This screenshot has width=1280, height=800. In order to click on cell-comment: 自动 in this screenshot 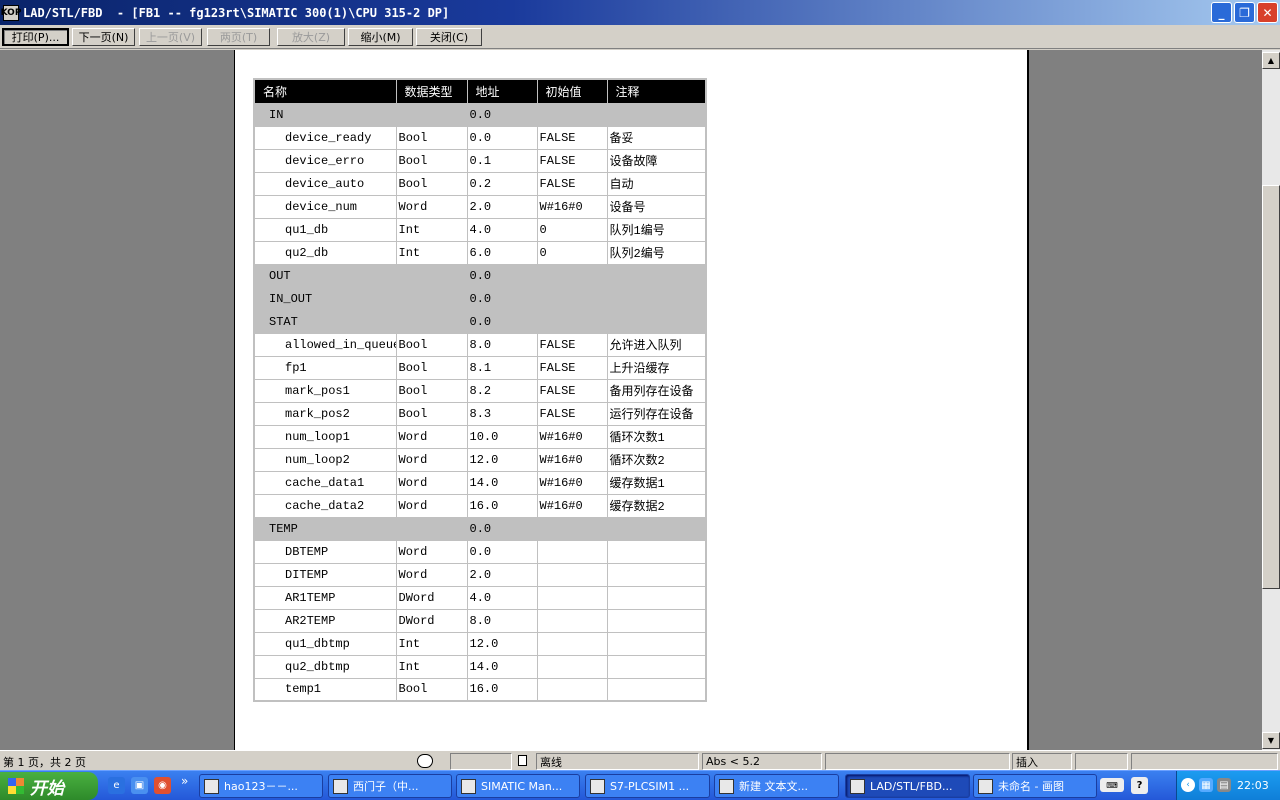, I will do `click(656, 183)`.